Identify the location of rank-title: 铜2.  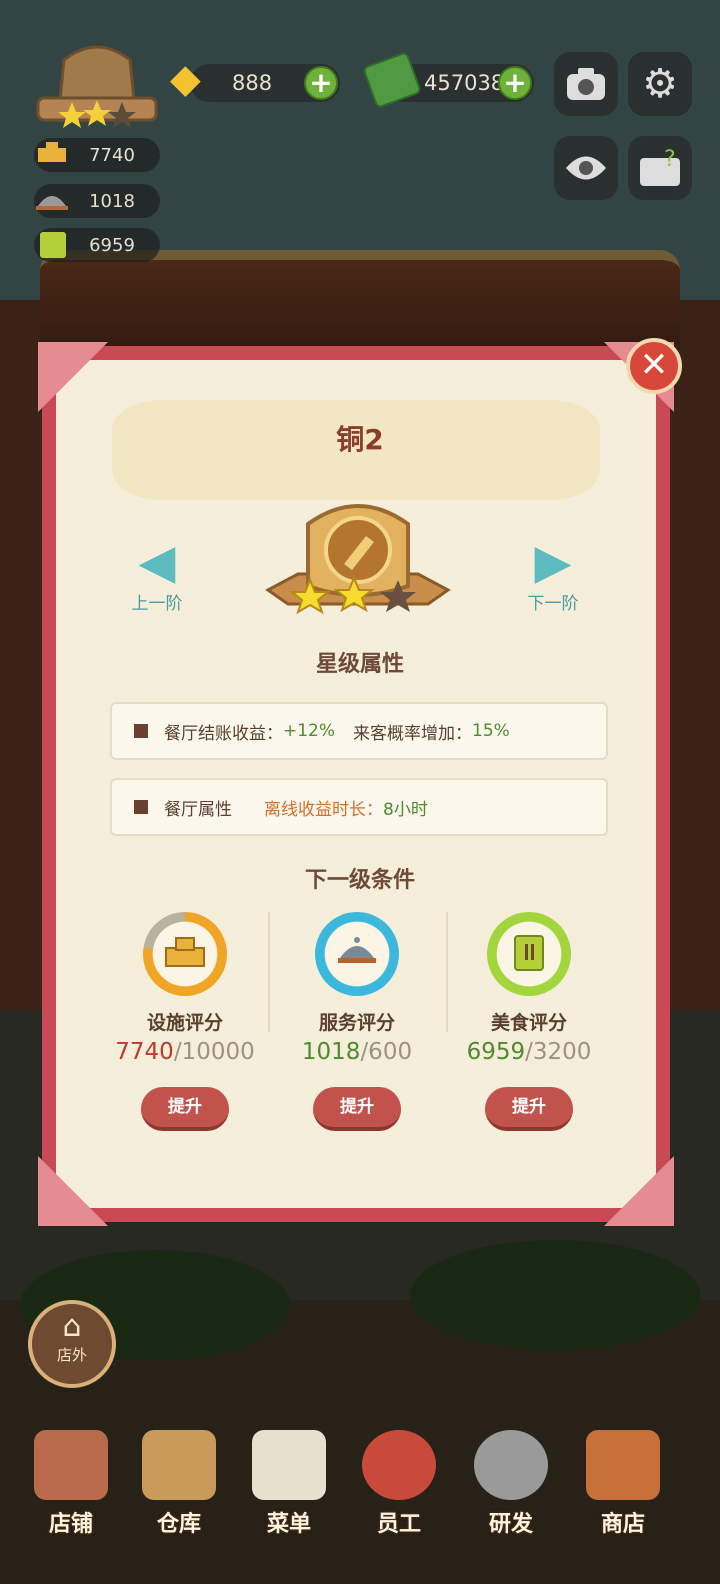
(360, 439).